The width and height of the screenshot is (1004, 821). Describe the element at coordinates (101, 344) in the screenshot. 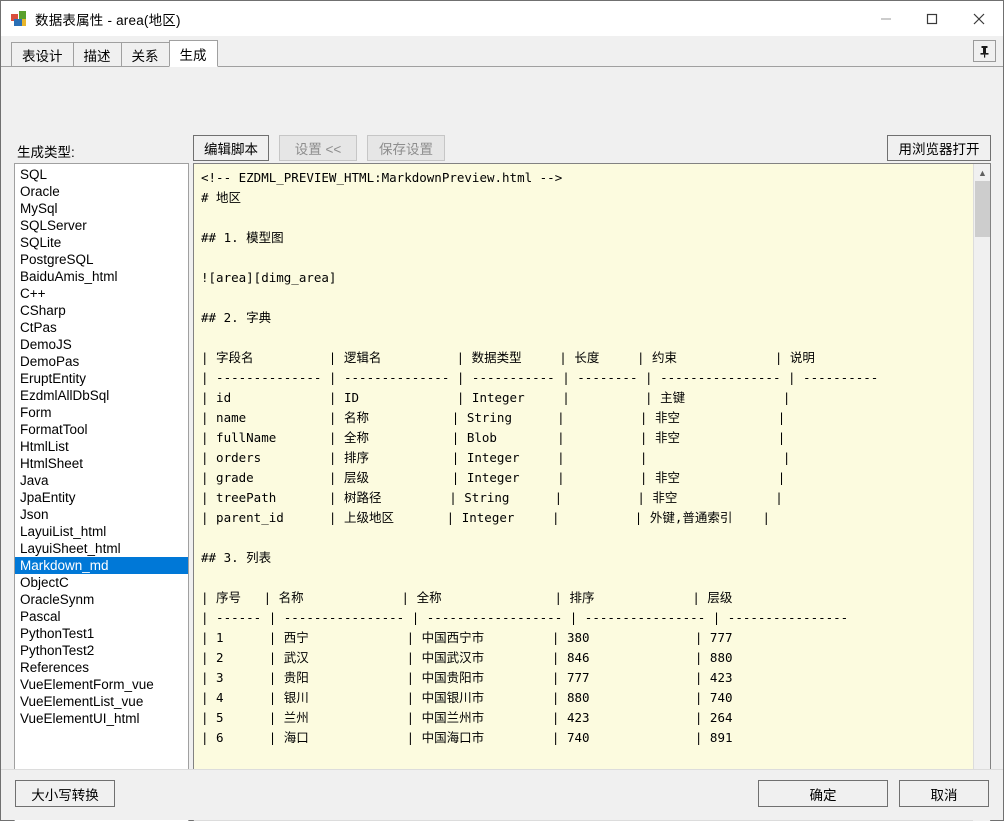

I see `list-item: DemoJS` at that location.